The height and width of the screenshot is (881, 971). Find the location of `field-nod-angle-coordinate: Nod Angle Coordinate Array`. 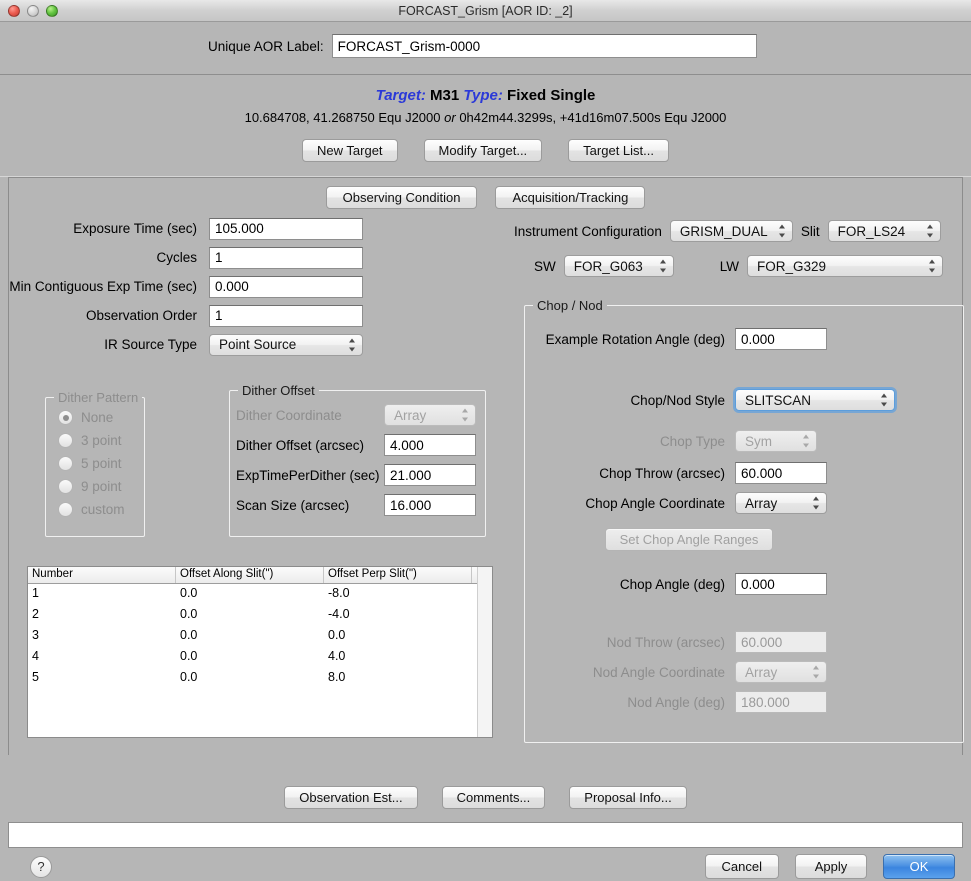

field-nod-angle-coordinate: Nod Angle Coordinate Array is located at coordinates (744, 672).